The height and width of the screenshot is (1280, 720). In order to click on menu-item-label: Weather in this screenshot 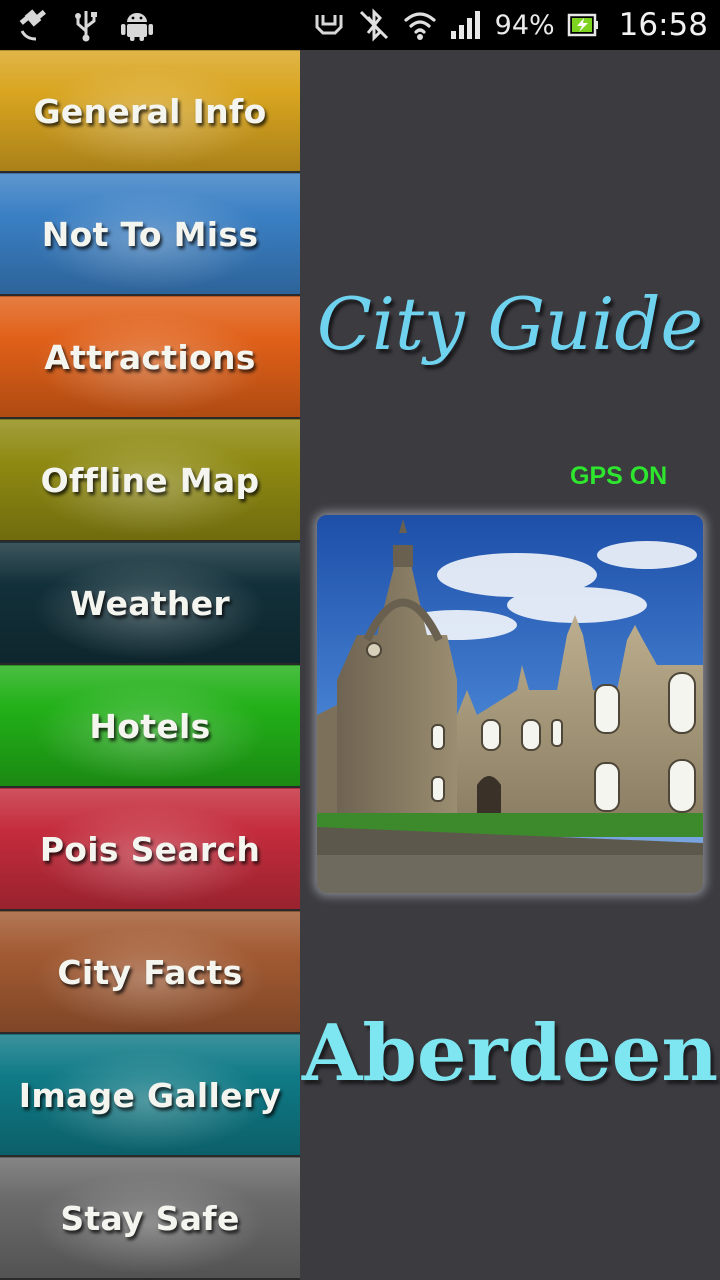, I will do `click(150, 603)`.